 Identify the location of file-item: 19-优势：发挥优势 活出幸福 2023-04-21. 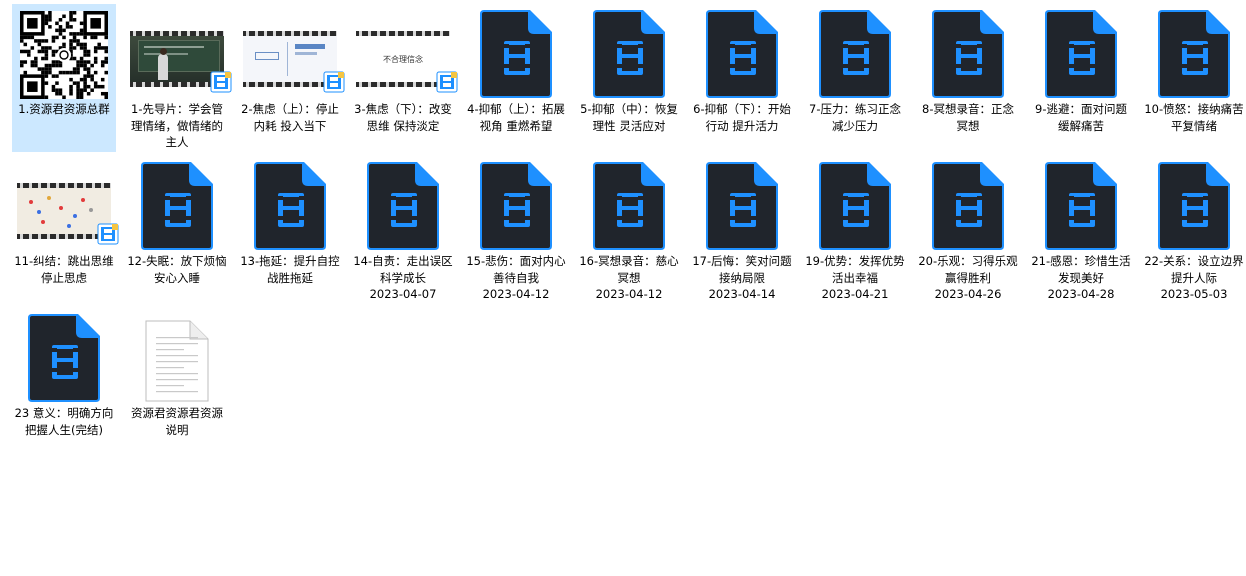
(855, 230).